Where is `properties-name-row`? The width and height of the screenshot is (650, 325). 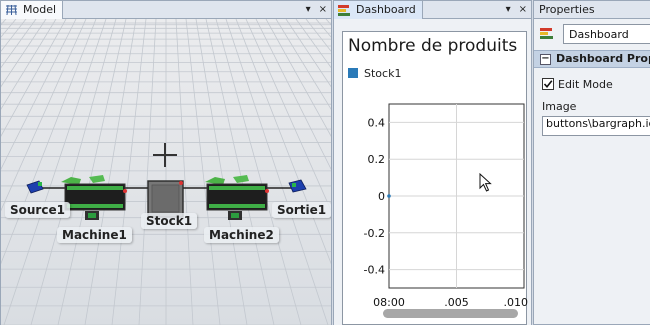
properties-name-row is located at coordinates (592, 34).